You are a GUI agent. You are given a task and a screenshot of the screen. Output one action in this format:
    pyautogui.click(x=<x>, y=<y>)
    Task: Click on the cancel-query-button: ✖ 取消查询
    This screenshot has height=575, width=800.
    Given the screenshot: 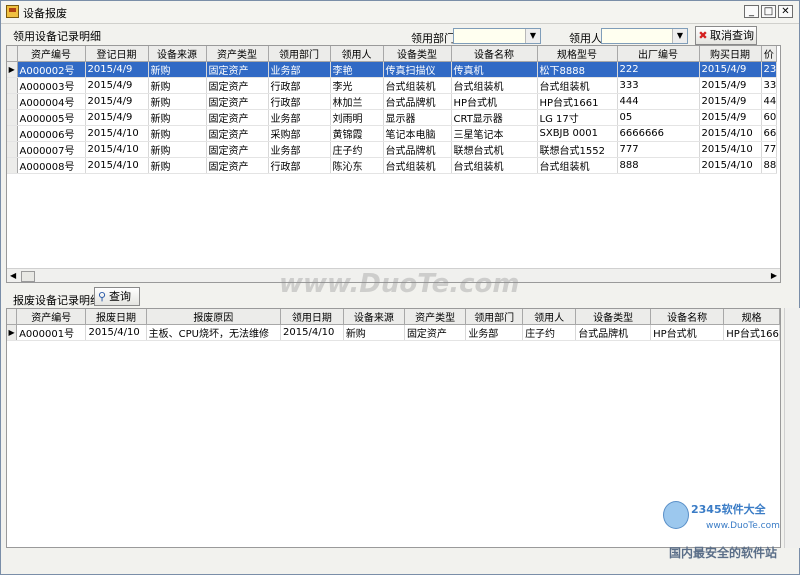 What is the action you would take?
    pyautogui.click(x=726, y=35)
    